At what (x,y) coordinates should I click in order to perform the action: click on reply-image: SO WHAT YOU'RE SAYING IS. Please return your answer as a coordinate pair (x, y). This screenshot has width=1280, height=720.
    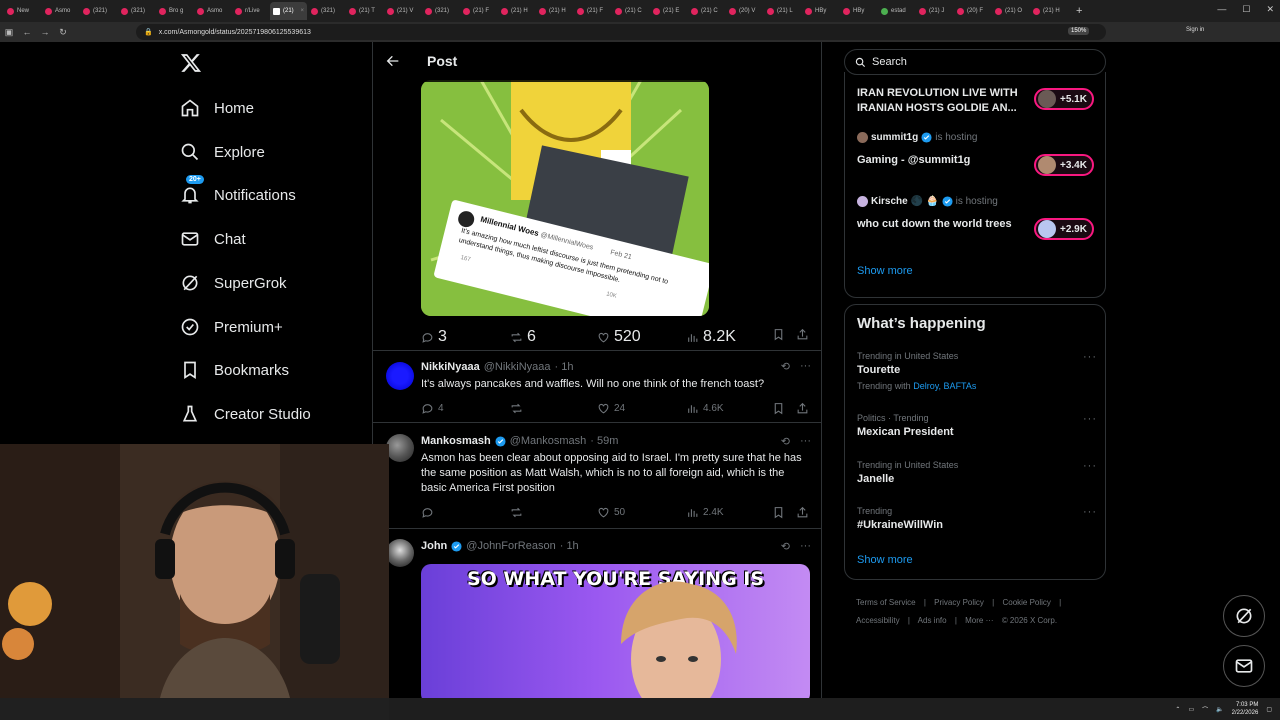
    Looking at the image, I should click on (615, 631).